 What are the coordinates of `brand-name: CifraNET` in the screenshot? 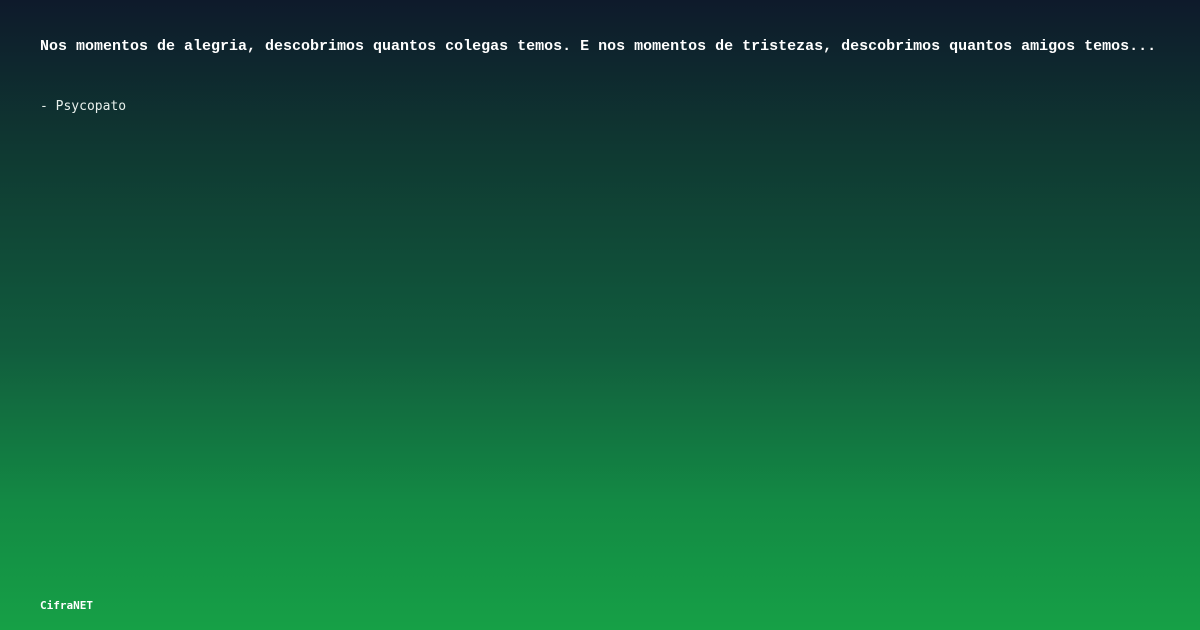 It's located at (66, 605).